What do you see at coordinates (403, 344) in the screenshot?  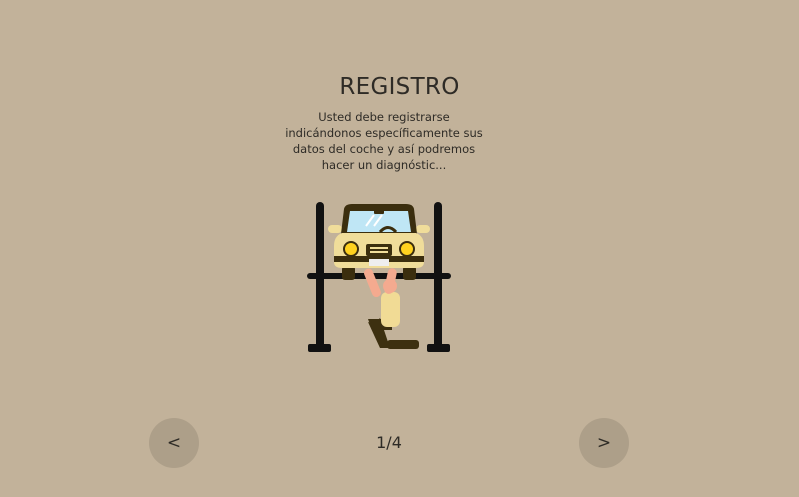 I see `mechanic-shin` at bounding box center [403, 344].